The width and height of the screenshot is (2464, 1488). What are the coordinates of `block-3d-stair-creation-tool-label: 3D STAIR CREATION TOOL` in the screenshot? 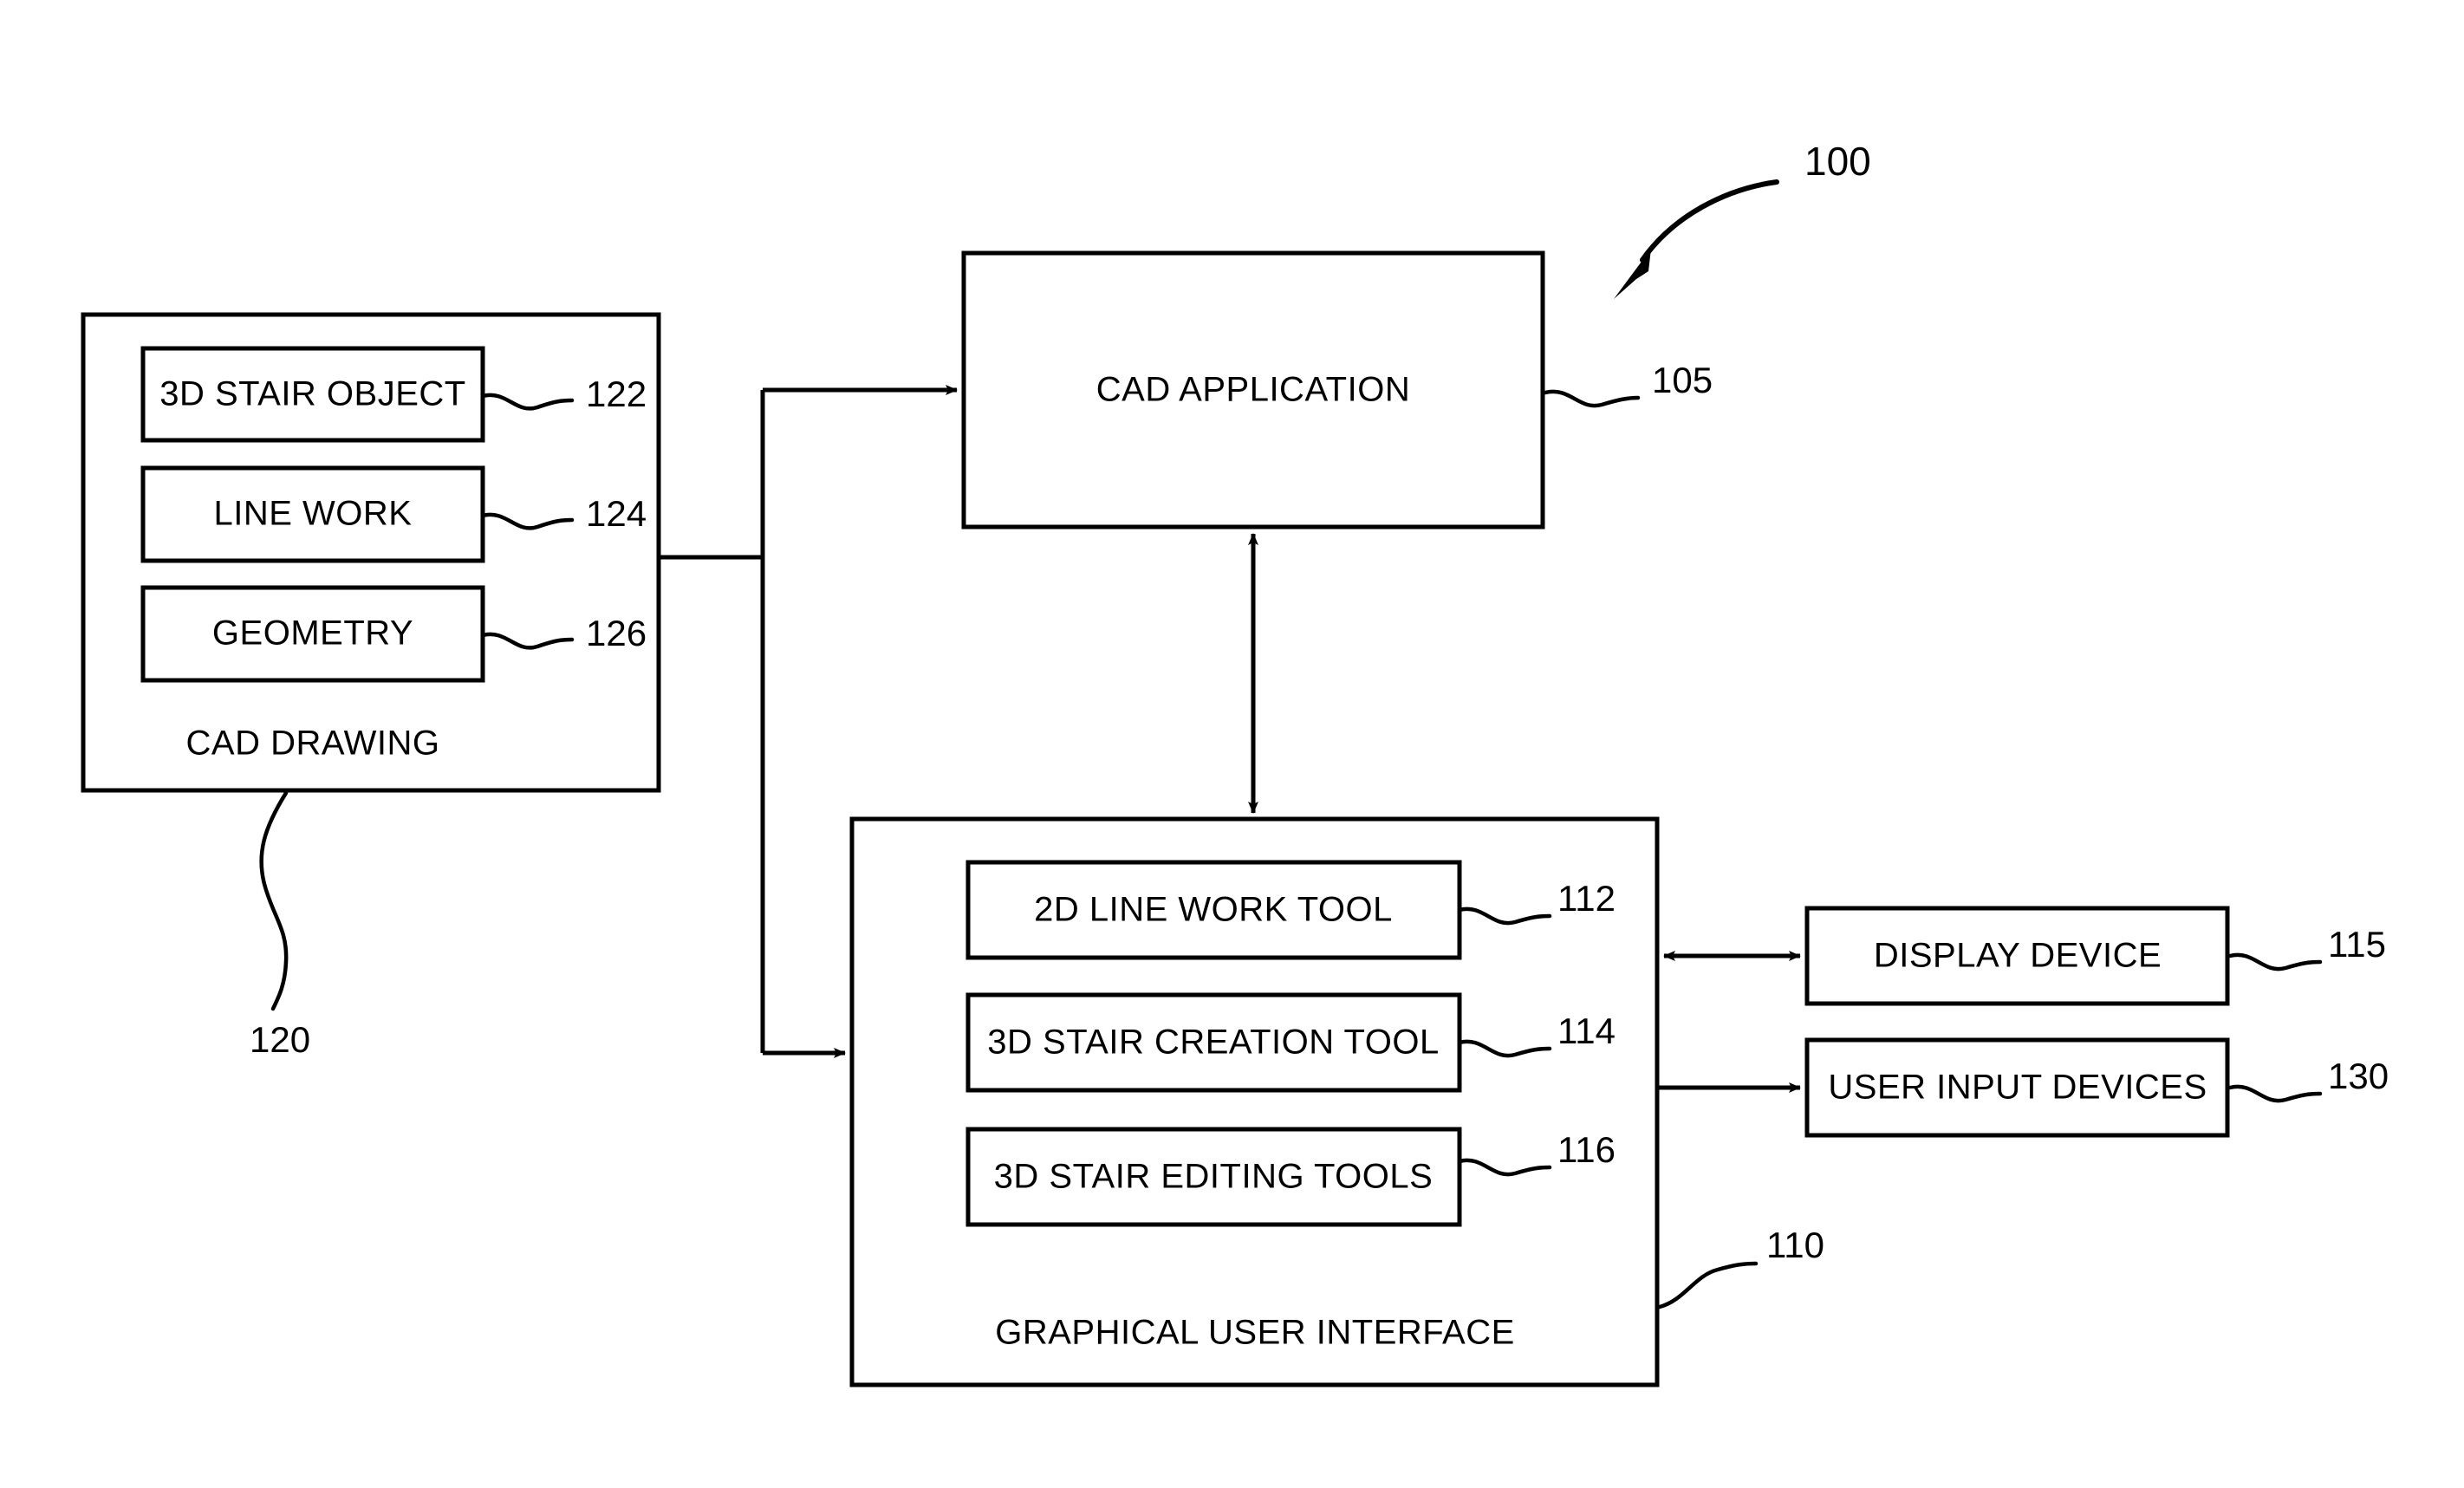 It's located at (1213, 1042).